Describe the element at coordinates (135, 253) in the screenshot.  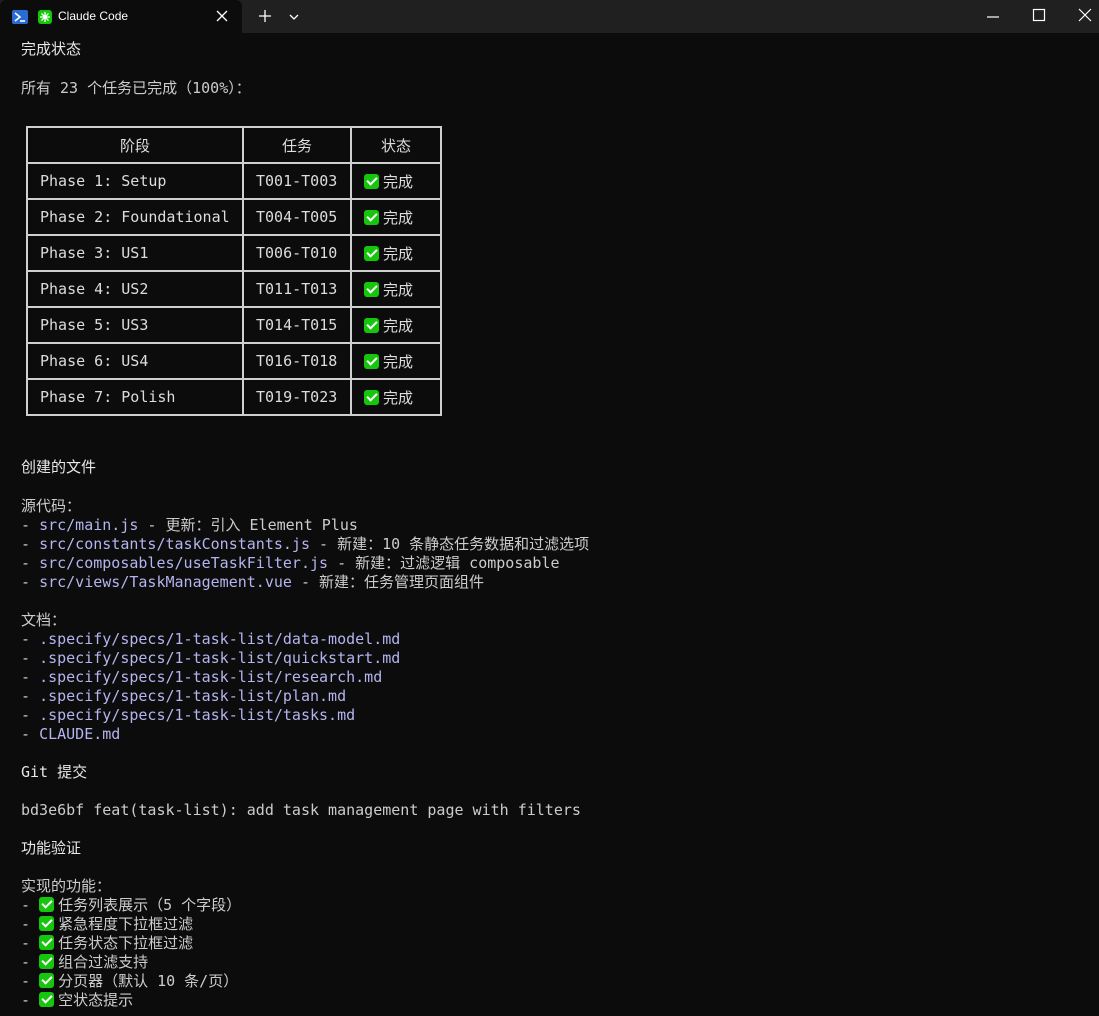
I see `phase-cell: Phase 3: US1` at that location.